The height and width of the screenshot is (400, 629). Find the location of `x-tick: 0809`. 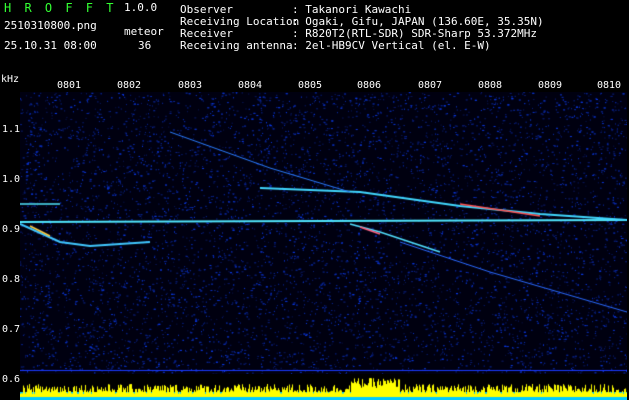

x-tick: 0809 is located at coordinates (550, 85).